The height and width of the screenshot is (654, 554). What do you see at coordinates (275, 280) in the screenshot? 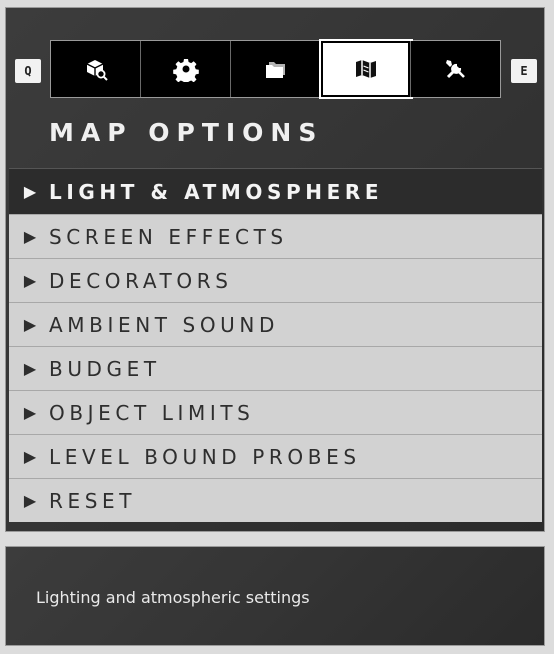
I see `menu-item-decorators: ▶ DECORATORS` at bounding box center [275, 280].